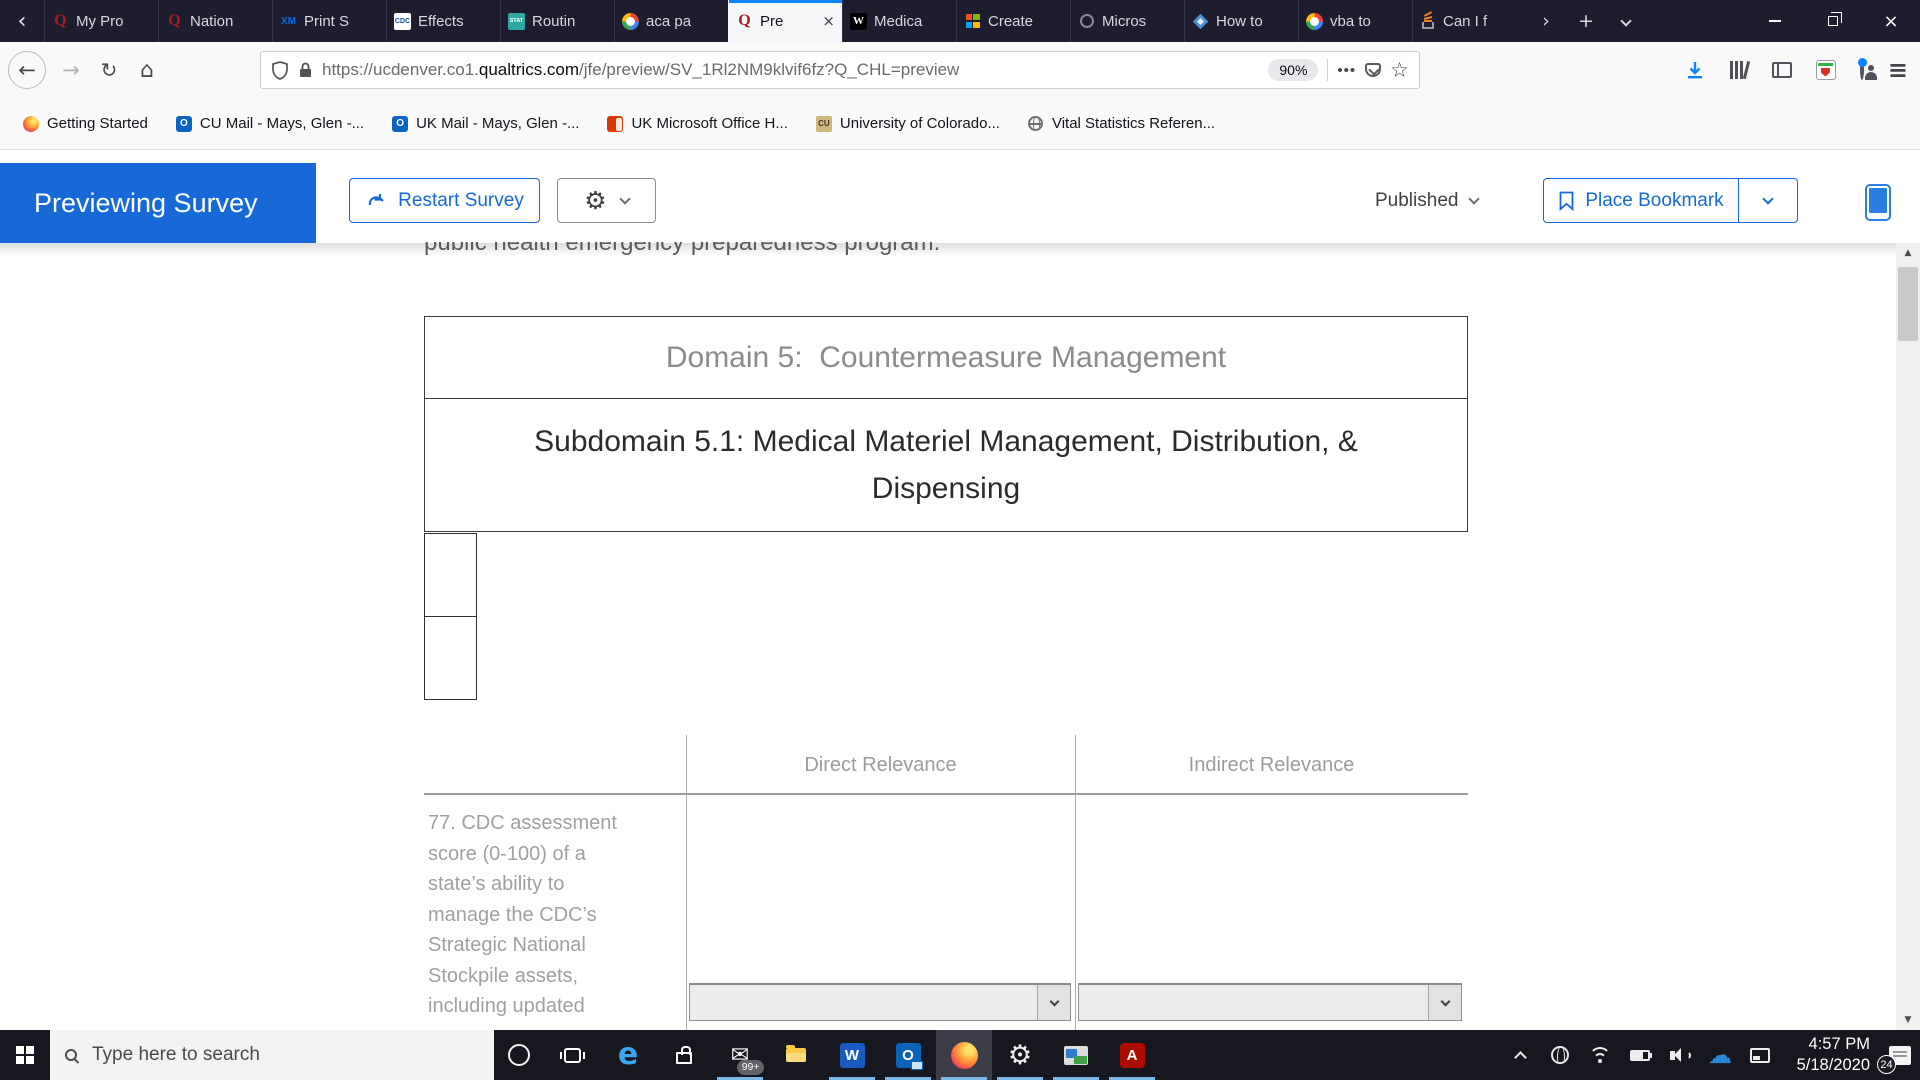  What do you see at coordinates (376, 199) in the screenshot?
I see `restart-arrow-icon` at bounding box center [376, 199].